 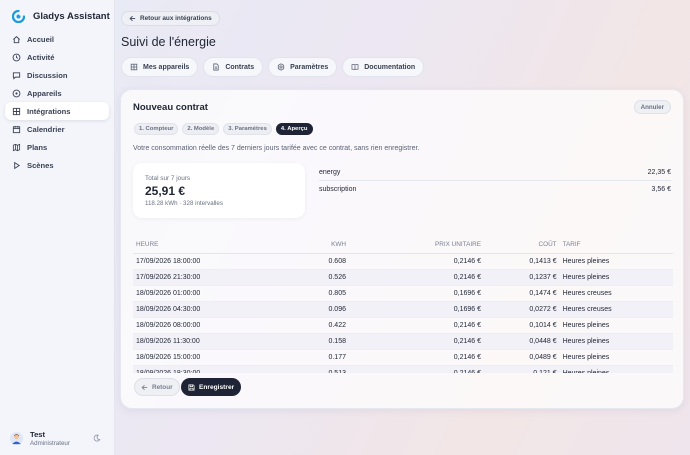 I want to click on table-header-row: HEURE KWH PRIX UNITAIRE COÛT TARIF, so click(x=403, y=245).